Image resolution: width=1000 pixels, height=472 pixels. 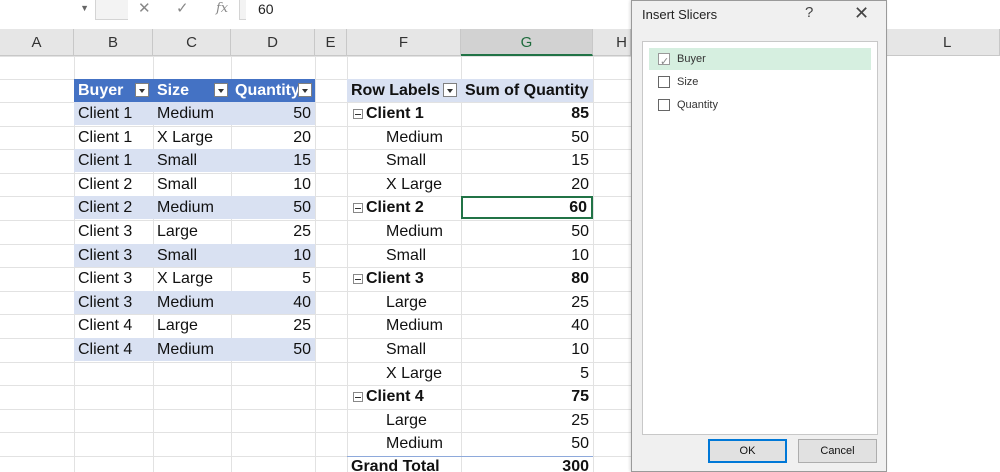 What do you see at coordinates (664, 62) in the screenshot?
I see `buyer-checkbox` at bounding box center [664, 62].